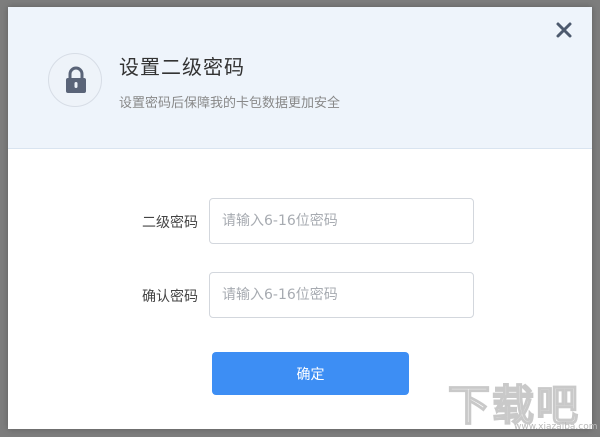  I want to click on confirm-password-input, so click(341, 295).